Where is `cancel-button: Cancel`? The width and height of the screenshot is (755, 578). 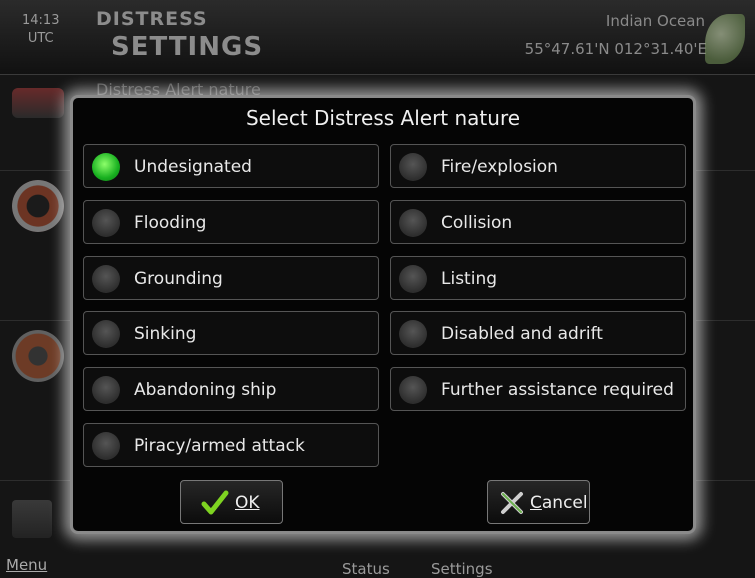 cancel-button: Cancel is located at coordinates (538, 502).